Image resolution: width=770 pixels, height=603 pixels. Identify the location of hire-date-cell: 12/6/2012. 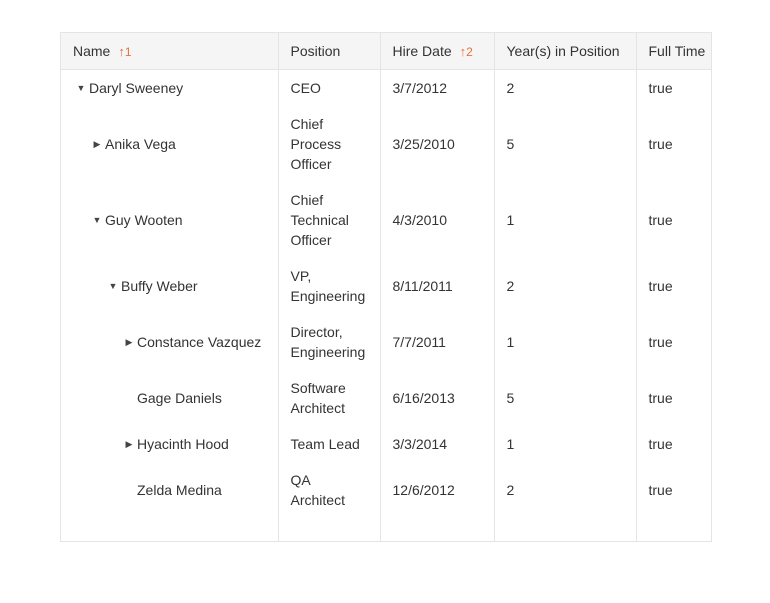
(437, 490).